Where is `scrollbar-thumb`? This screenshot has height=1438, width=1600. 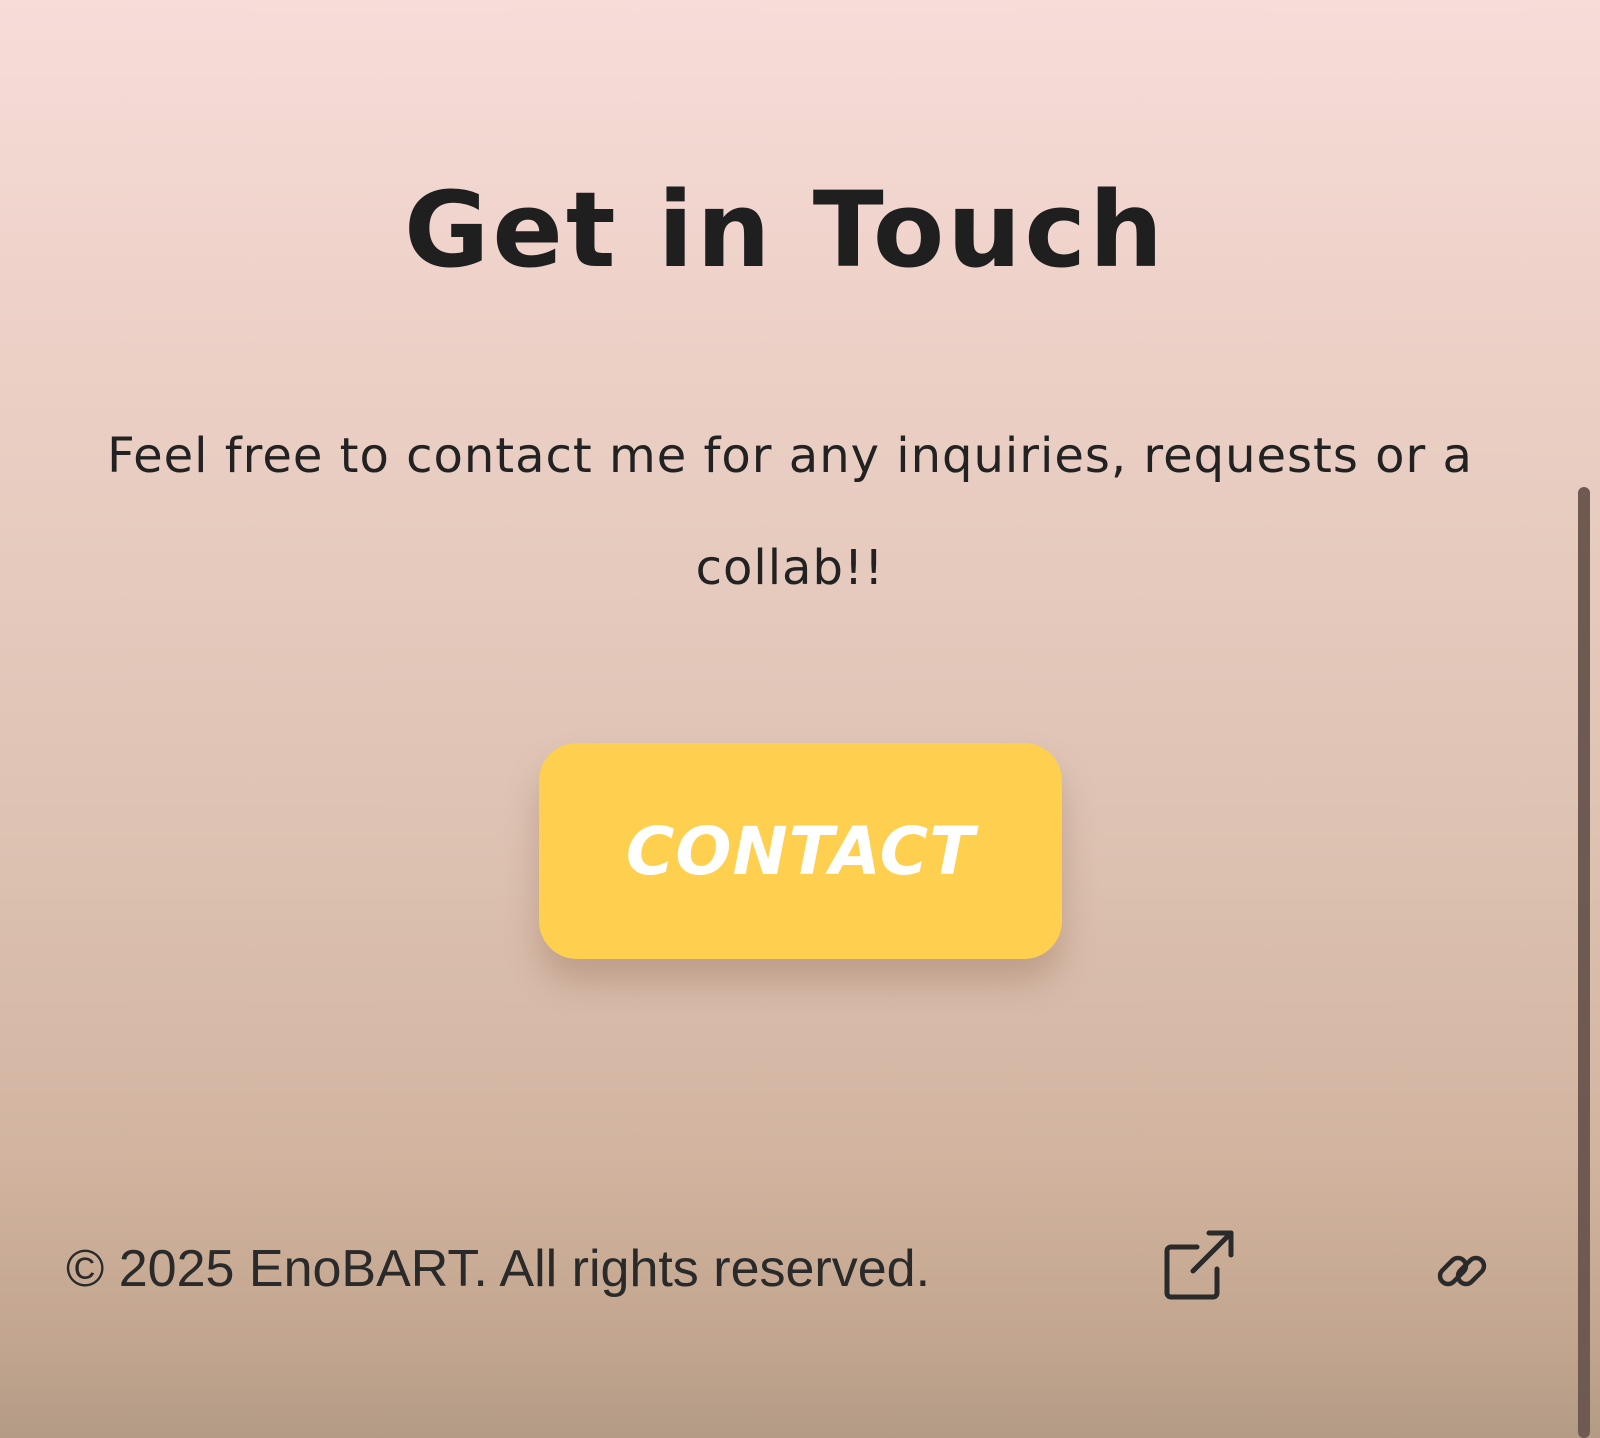
scrollbar-thumb is located at coordinates (1584, 962).